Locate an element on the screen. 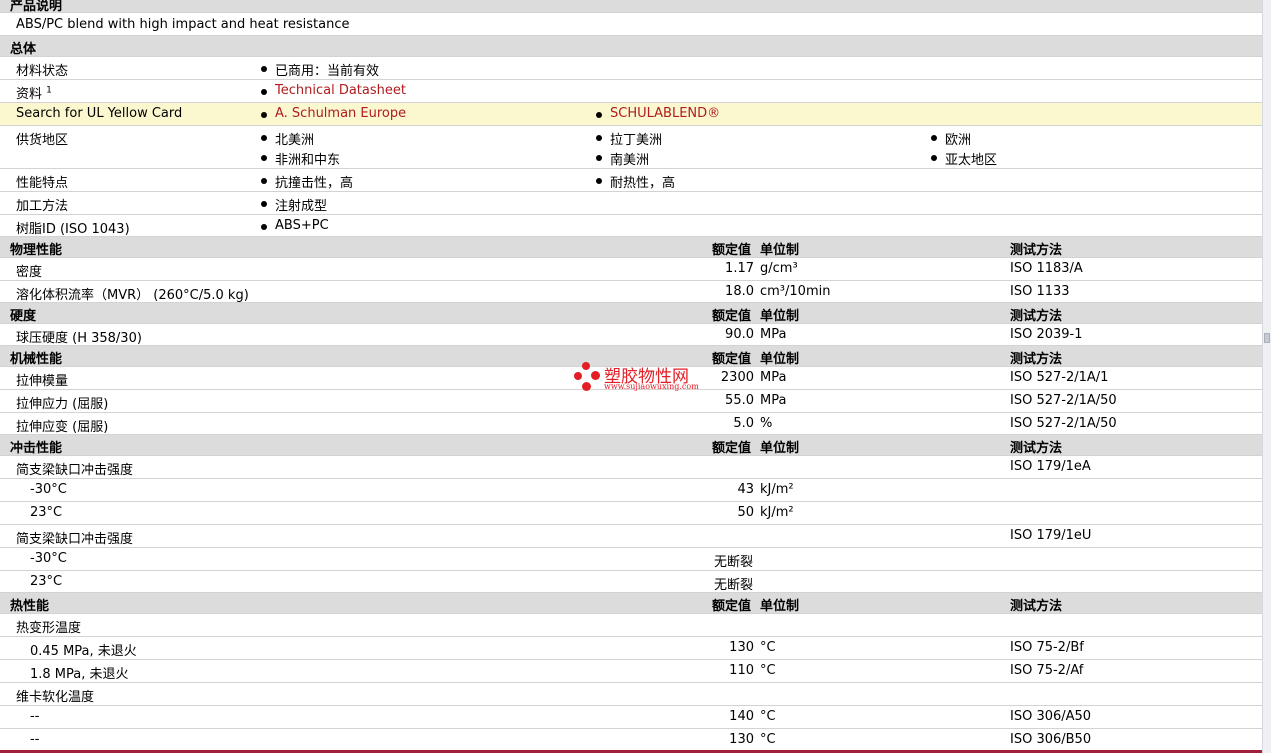  row-label: 树脂ID (ISO 1043) is located at coordinates (73, 229).